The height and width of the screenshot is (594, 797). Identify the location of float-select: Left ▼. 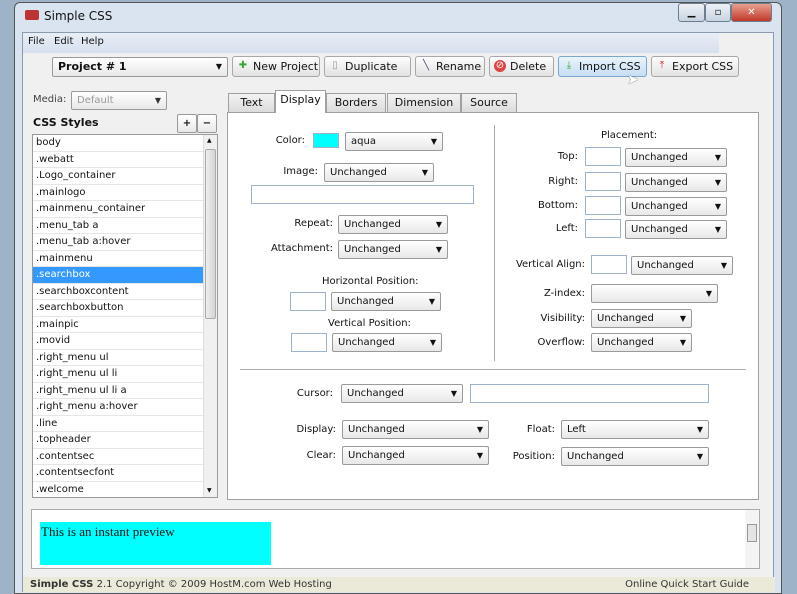
(635, 429).